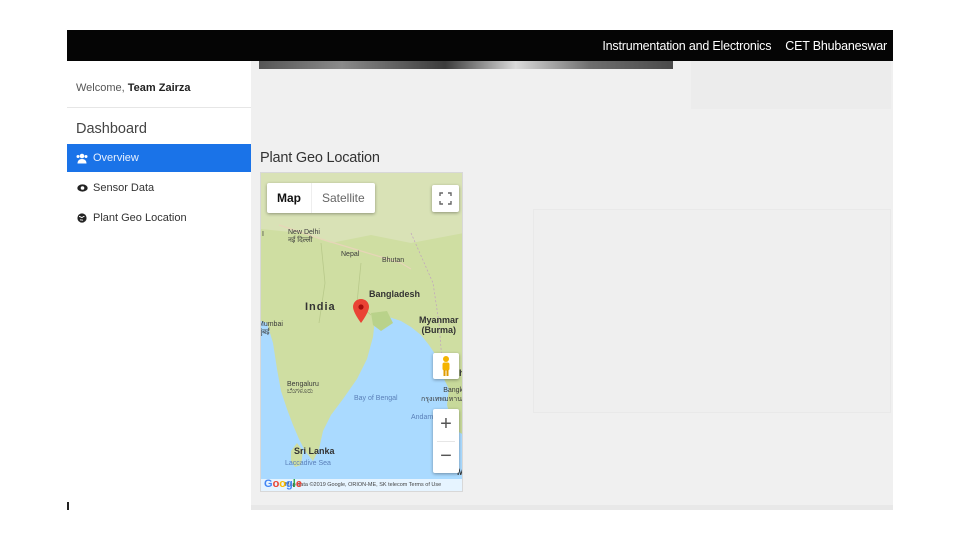 The height and width of the screenshot is (540, 960). What do you see at coordinates (361, 311) in the screenshot?
I see `location-marker-icon` at bounding box center [361, 311].